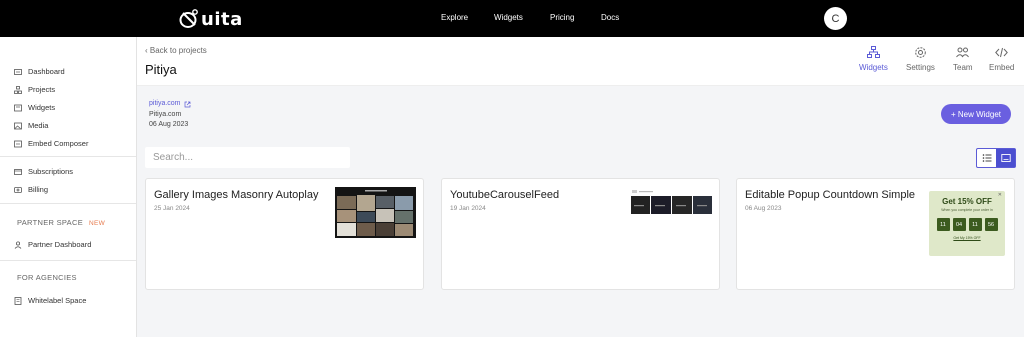 The height and width of the screenshot is (337, 1024). I want to click on tab-widgets: Widgets, so click(873, 59).